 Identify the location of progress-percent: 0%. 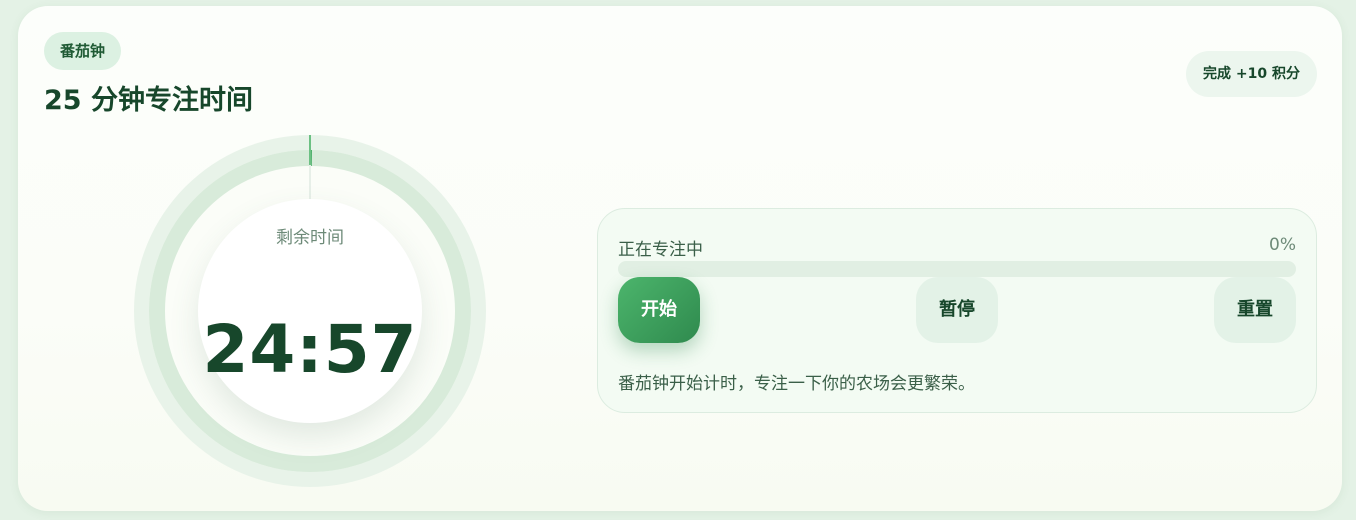
(1282, 245).